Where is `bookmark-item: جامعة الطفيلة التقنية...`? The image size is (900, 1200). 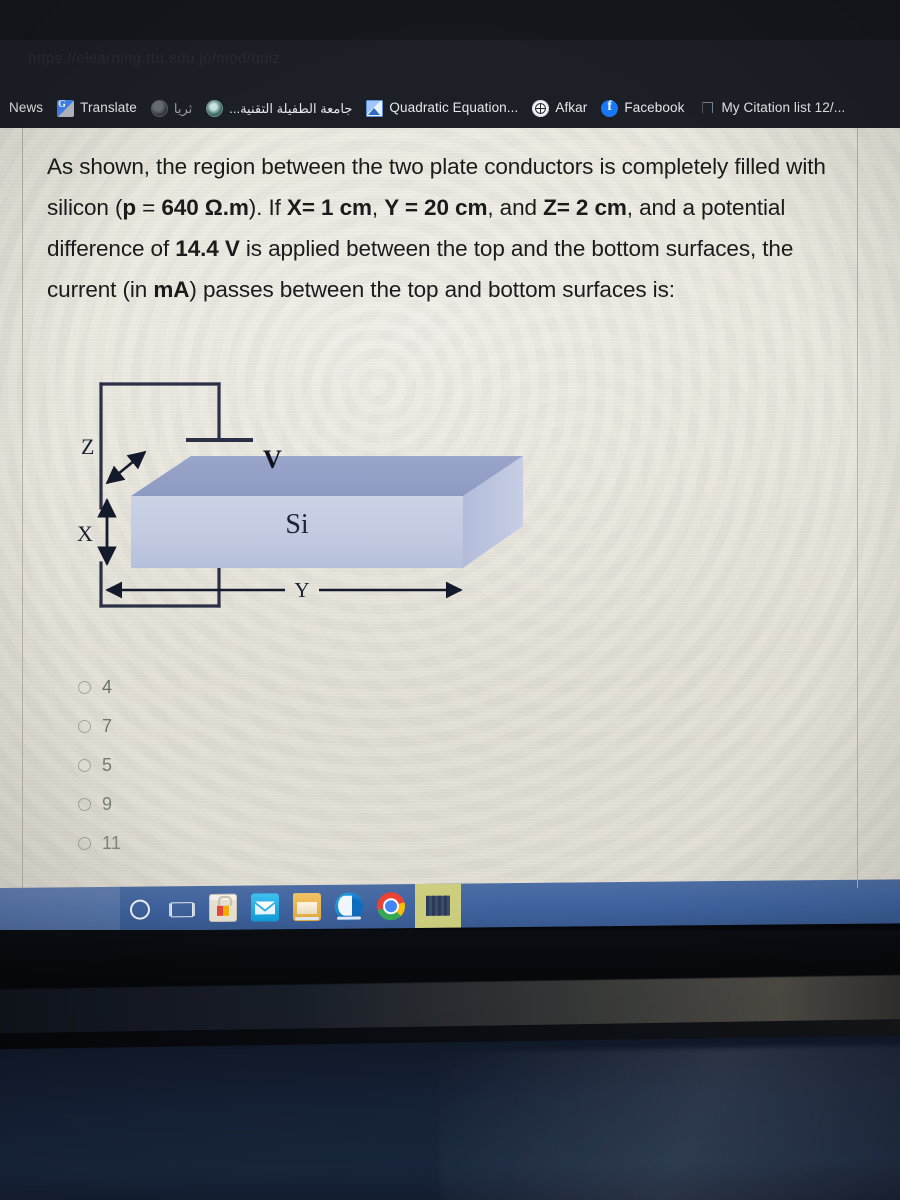 bookmark-item: جامعة الطفيلة التقنية... is located at coordinates (279, 108).